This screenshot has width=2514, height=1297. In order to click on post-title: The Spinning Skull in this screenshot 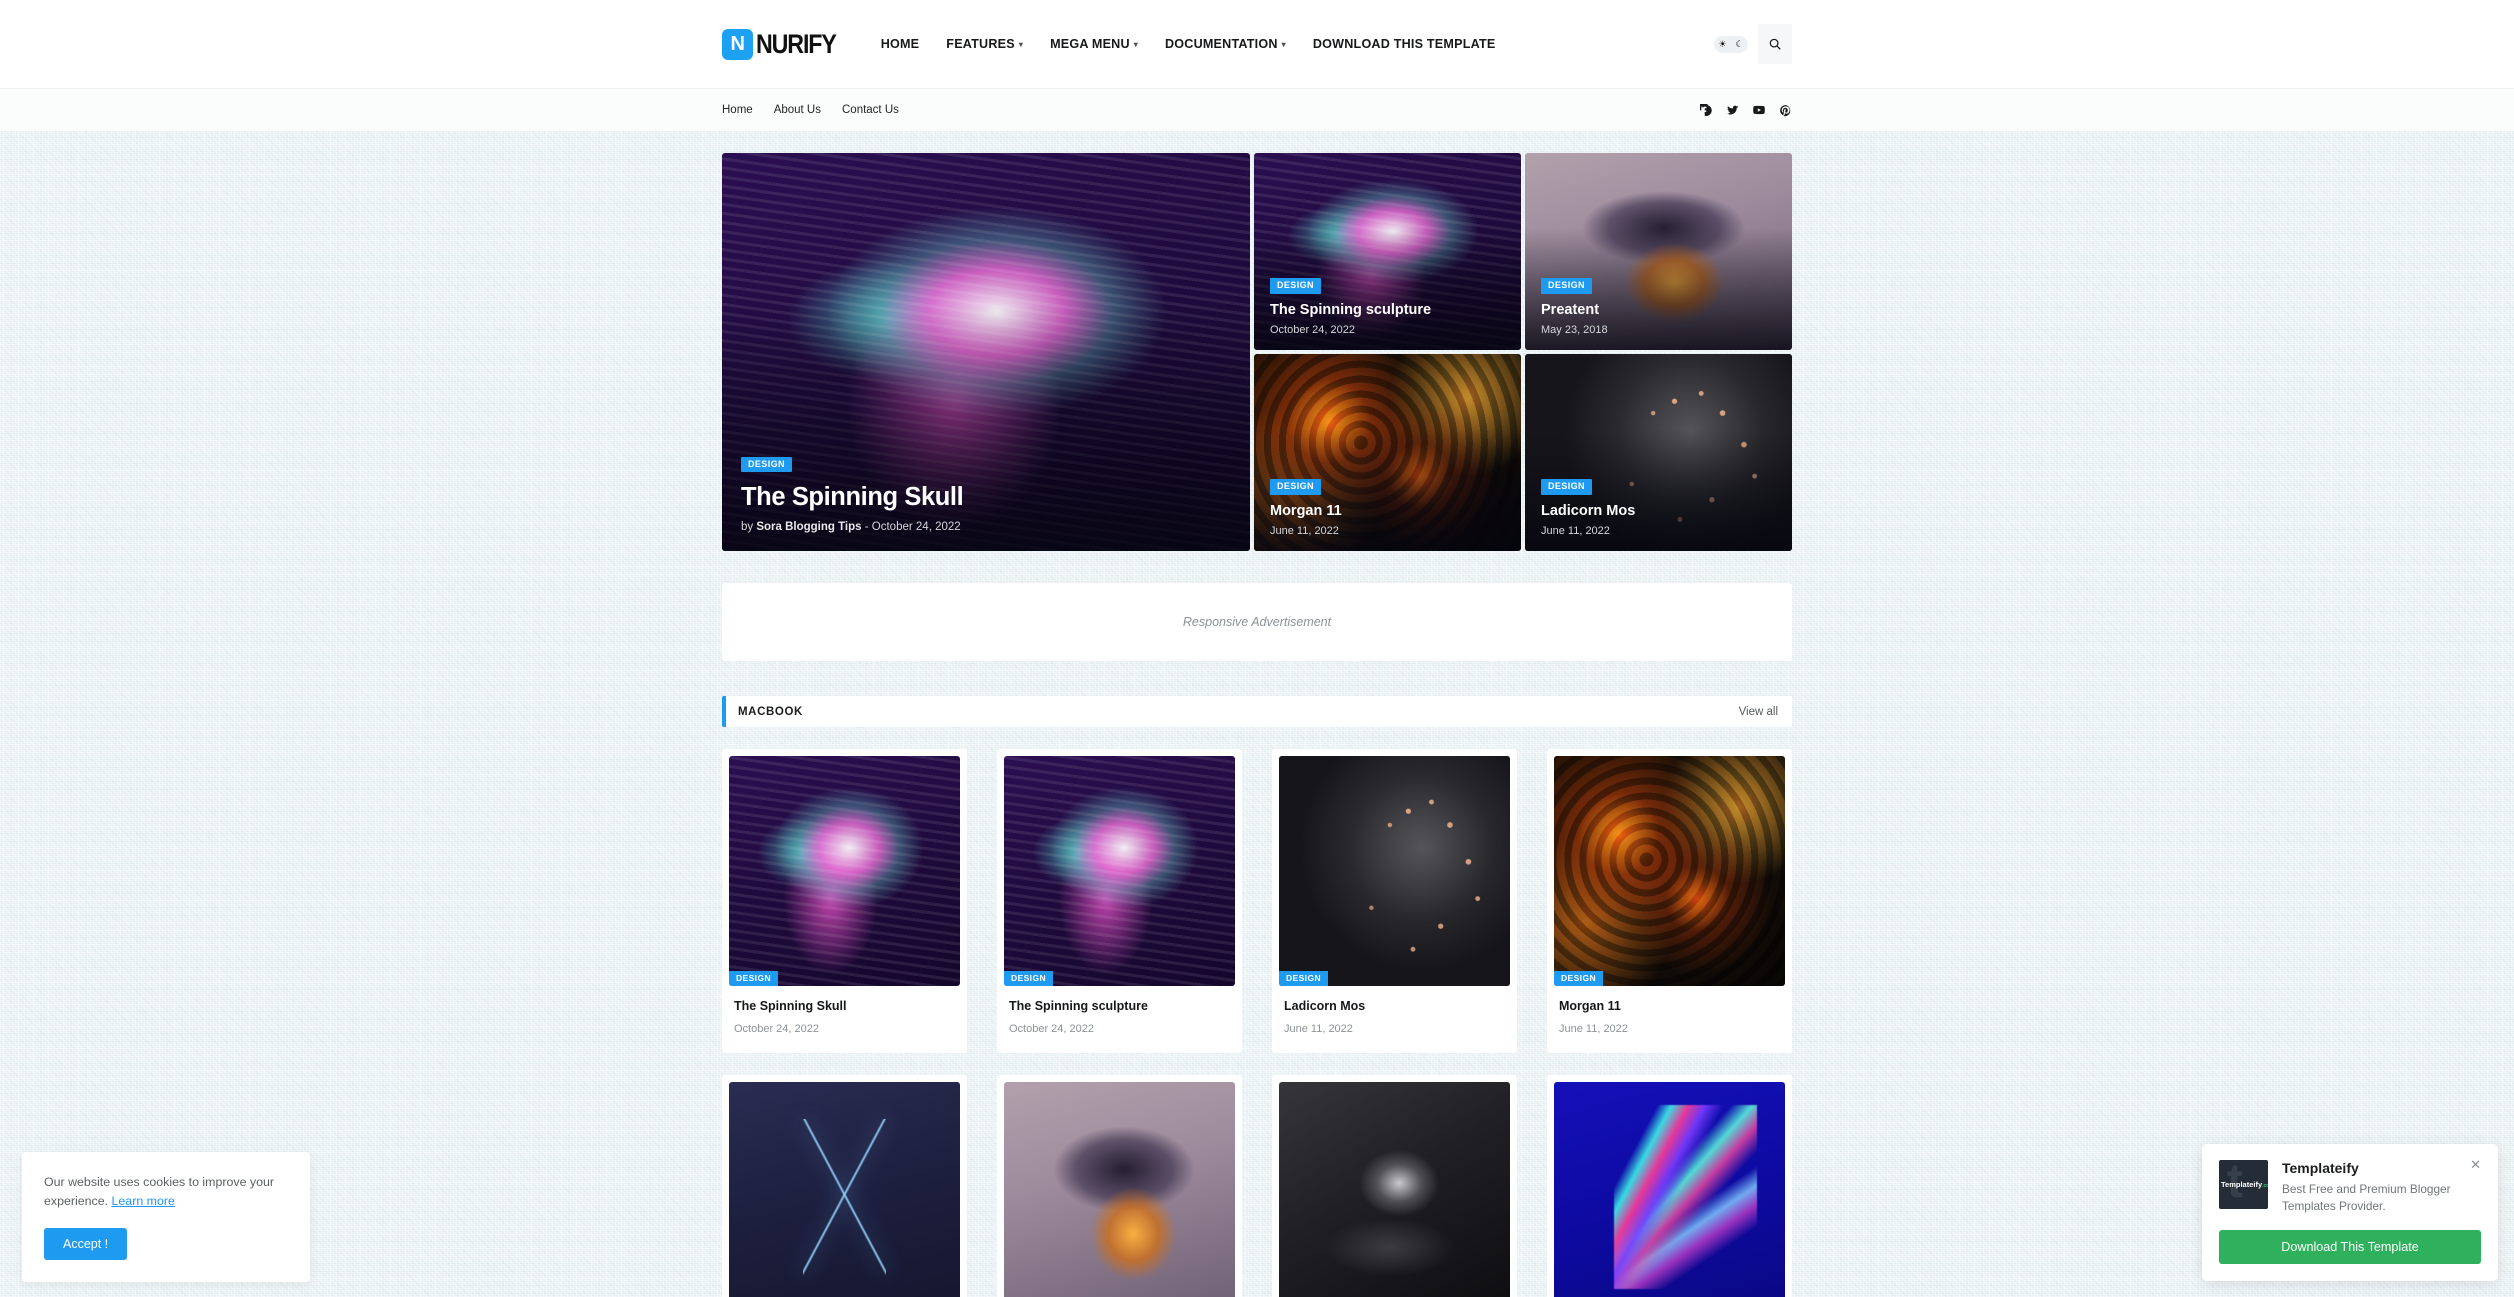, I will do `click(844, 1006)`.